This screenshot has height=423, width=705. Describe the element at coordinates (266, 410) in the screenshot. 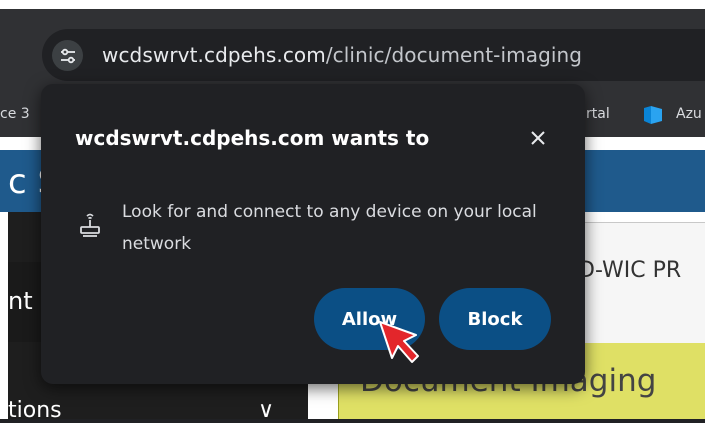

I see `chevron-down-icon: ∨` at that location.